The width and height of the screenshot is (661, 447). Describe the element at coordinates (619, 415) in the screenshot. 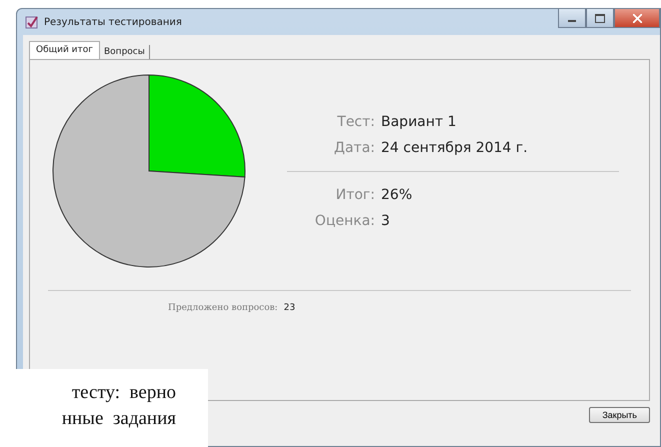

I see `close-button: Закрыть` at that location.